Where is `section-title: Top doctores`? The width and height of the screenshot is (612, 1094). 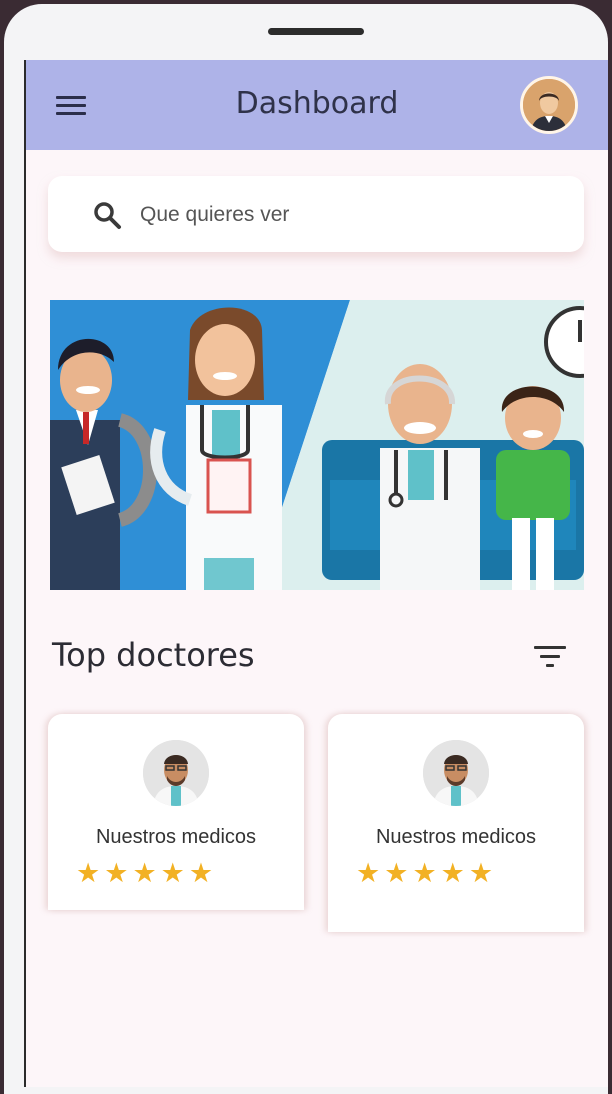
section-title: Top doctores is located at coordinates (153, 655).